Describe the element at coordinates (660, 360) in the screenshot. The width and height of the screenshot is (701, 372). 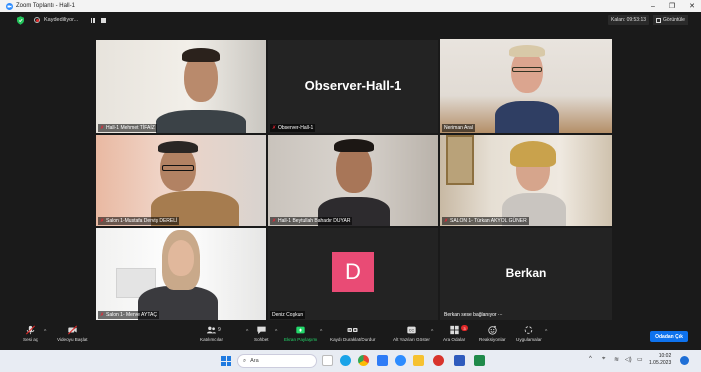
I see `taskbar-clock: 10:02 1.05.2023` at that location.